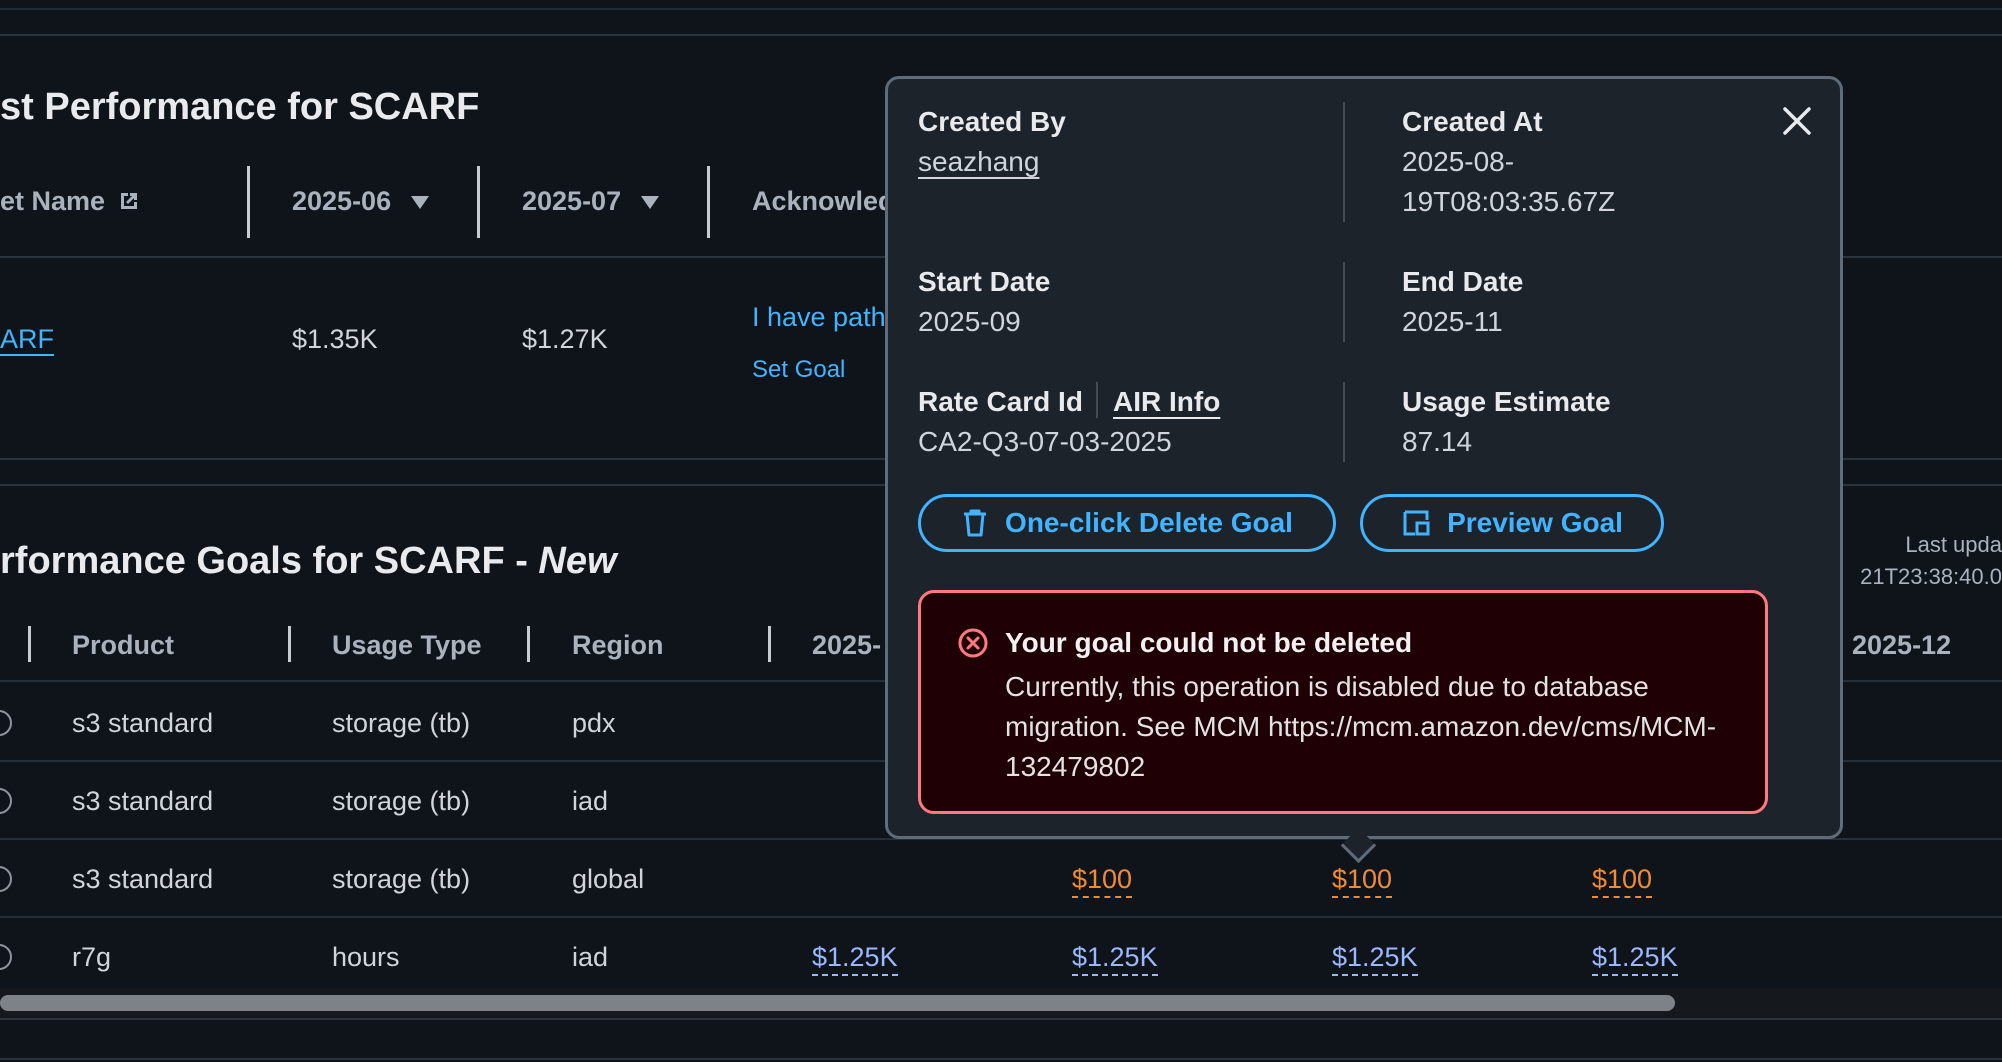  I want to click on column-header-2025-07-label: 2025-07, so click(572, 201).